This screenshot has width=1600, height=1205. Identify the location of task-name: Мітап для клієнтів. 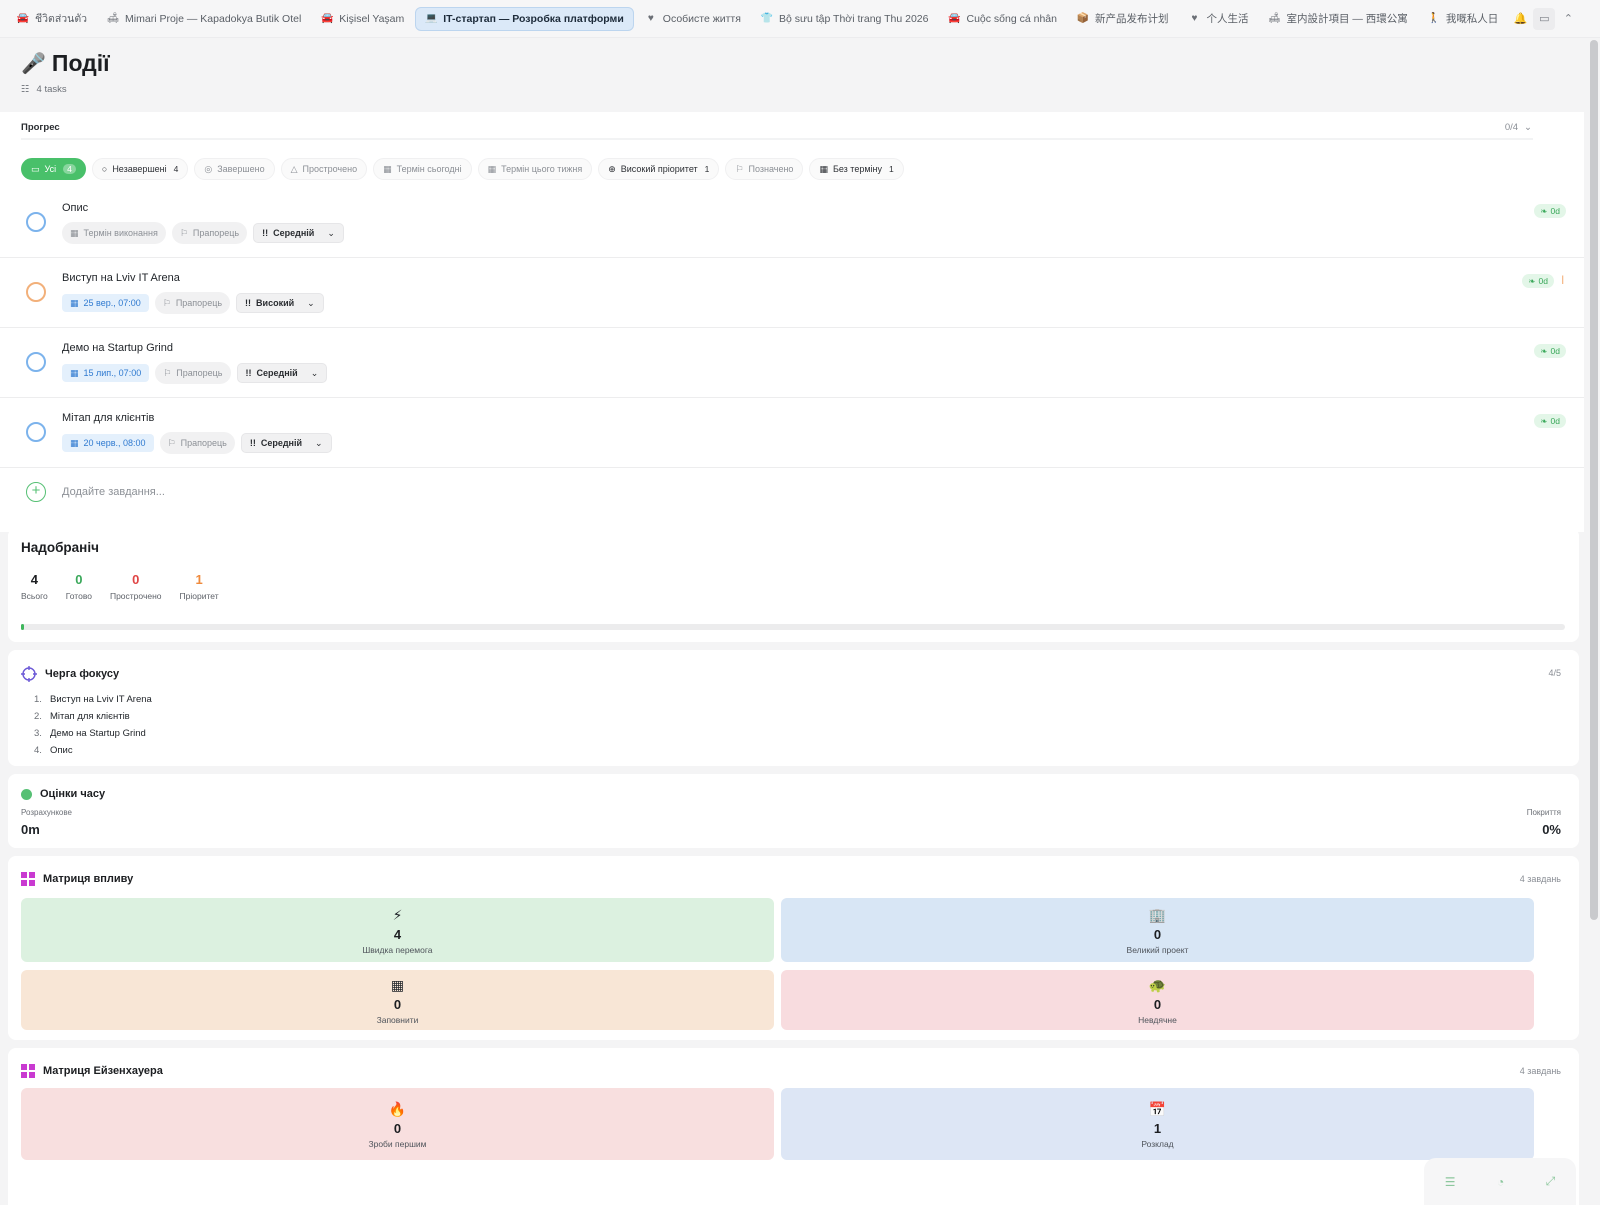
(108, 418).